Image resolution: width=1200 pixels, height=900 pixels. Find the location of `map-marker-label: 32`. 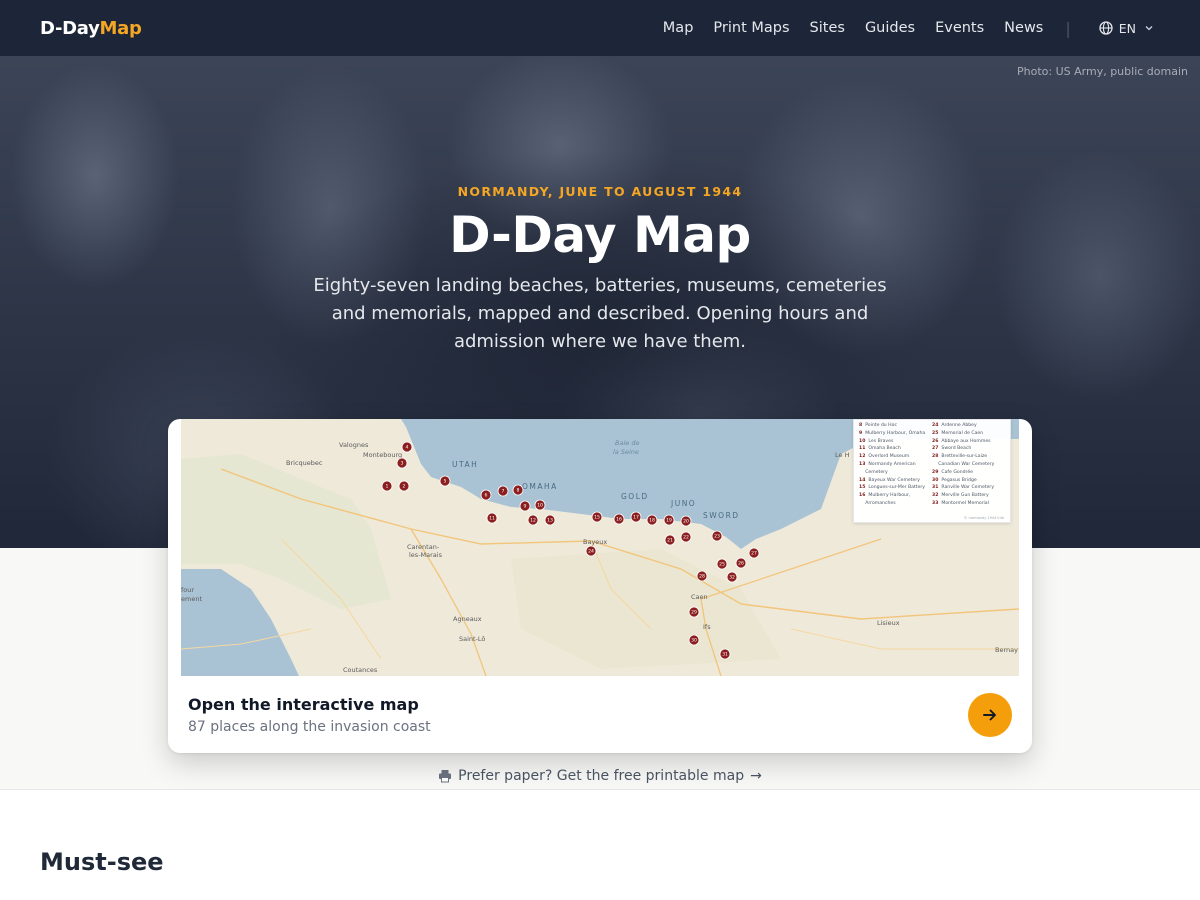

map-marker-label: 32 is located at coordinates (732, 578).